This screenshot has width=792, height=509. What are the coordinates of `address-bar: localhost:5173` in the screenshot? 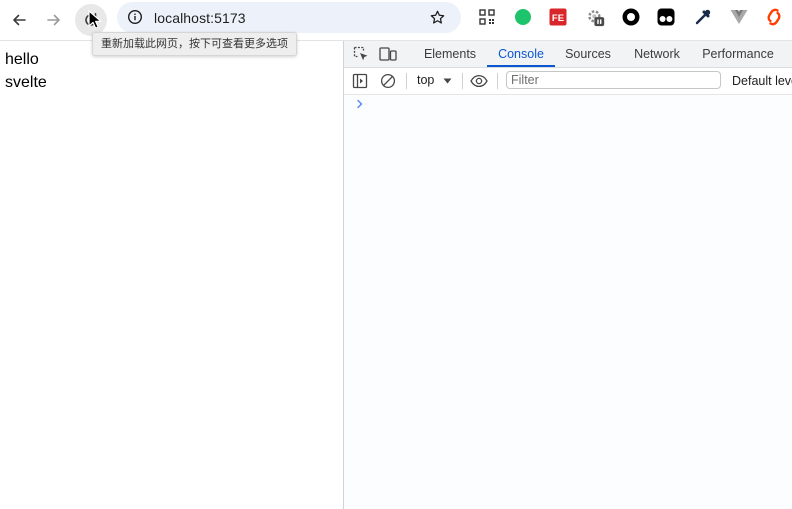 It's located at (289, 17).